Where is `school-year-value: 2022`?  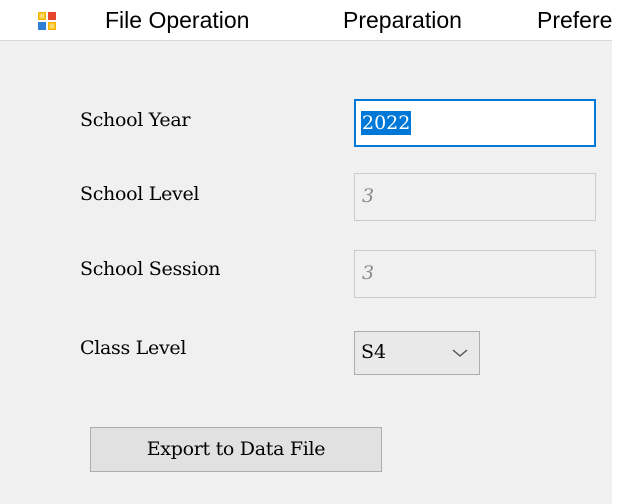 school-year-value: 2022 is located at coordinates (386, 123).